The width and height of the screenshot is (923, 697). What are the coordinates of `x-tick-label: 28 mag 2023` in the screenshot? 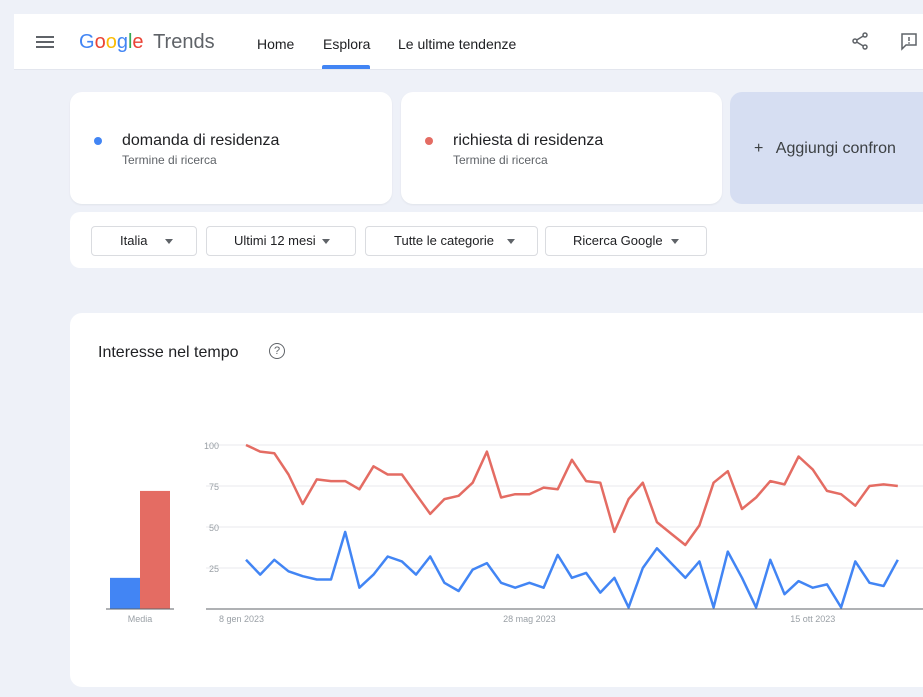 It's located at (529, 619).